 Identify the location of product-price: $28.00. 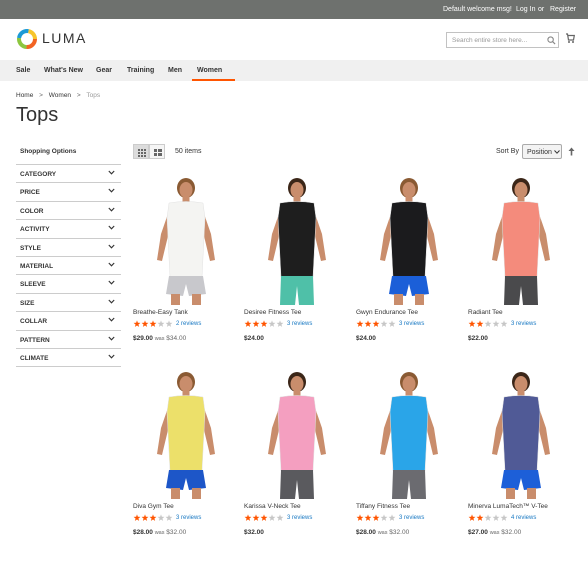
(143, 532).